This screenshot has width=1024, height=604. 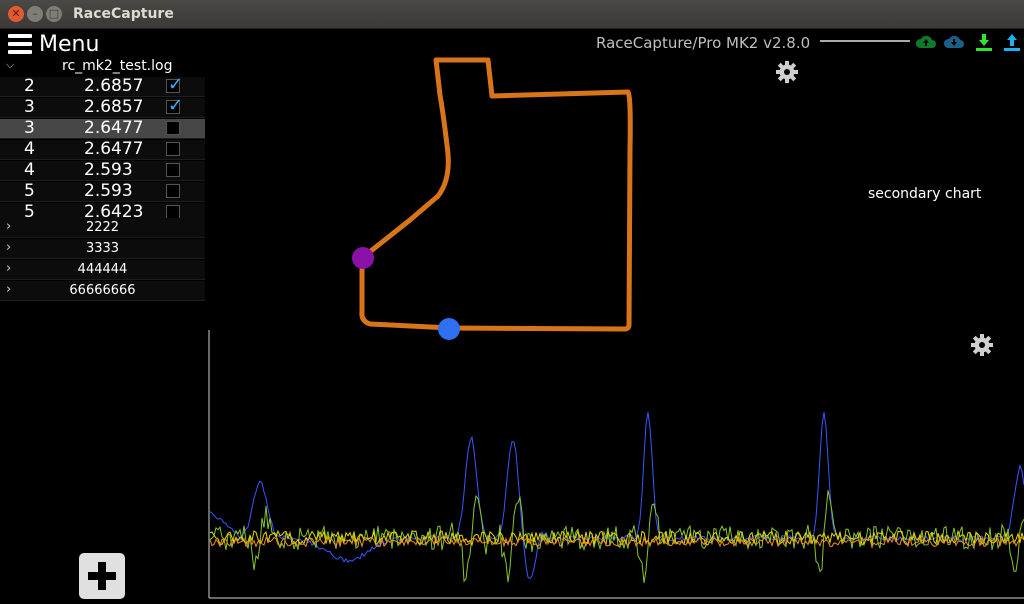 I want to click on session-row: › 444444, so click(x=102, y=270).